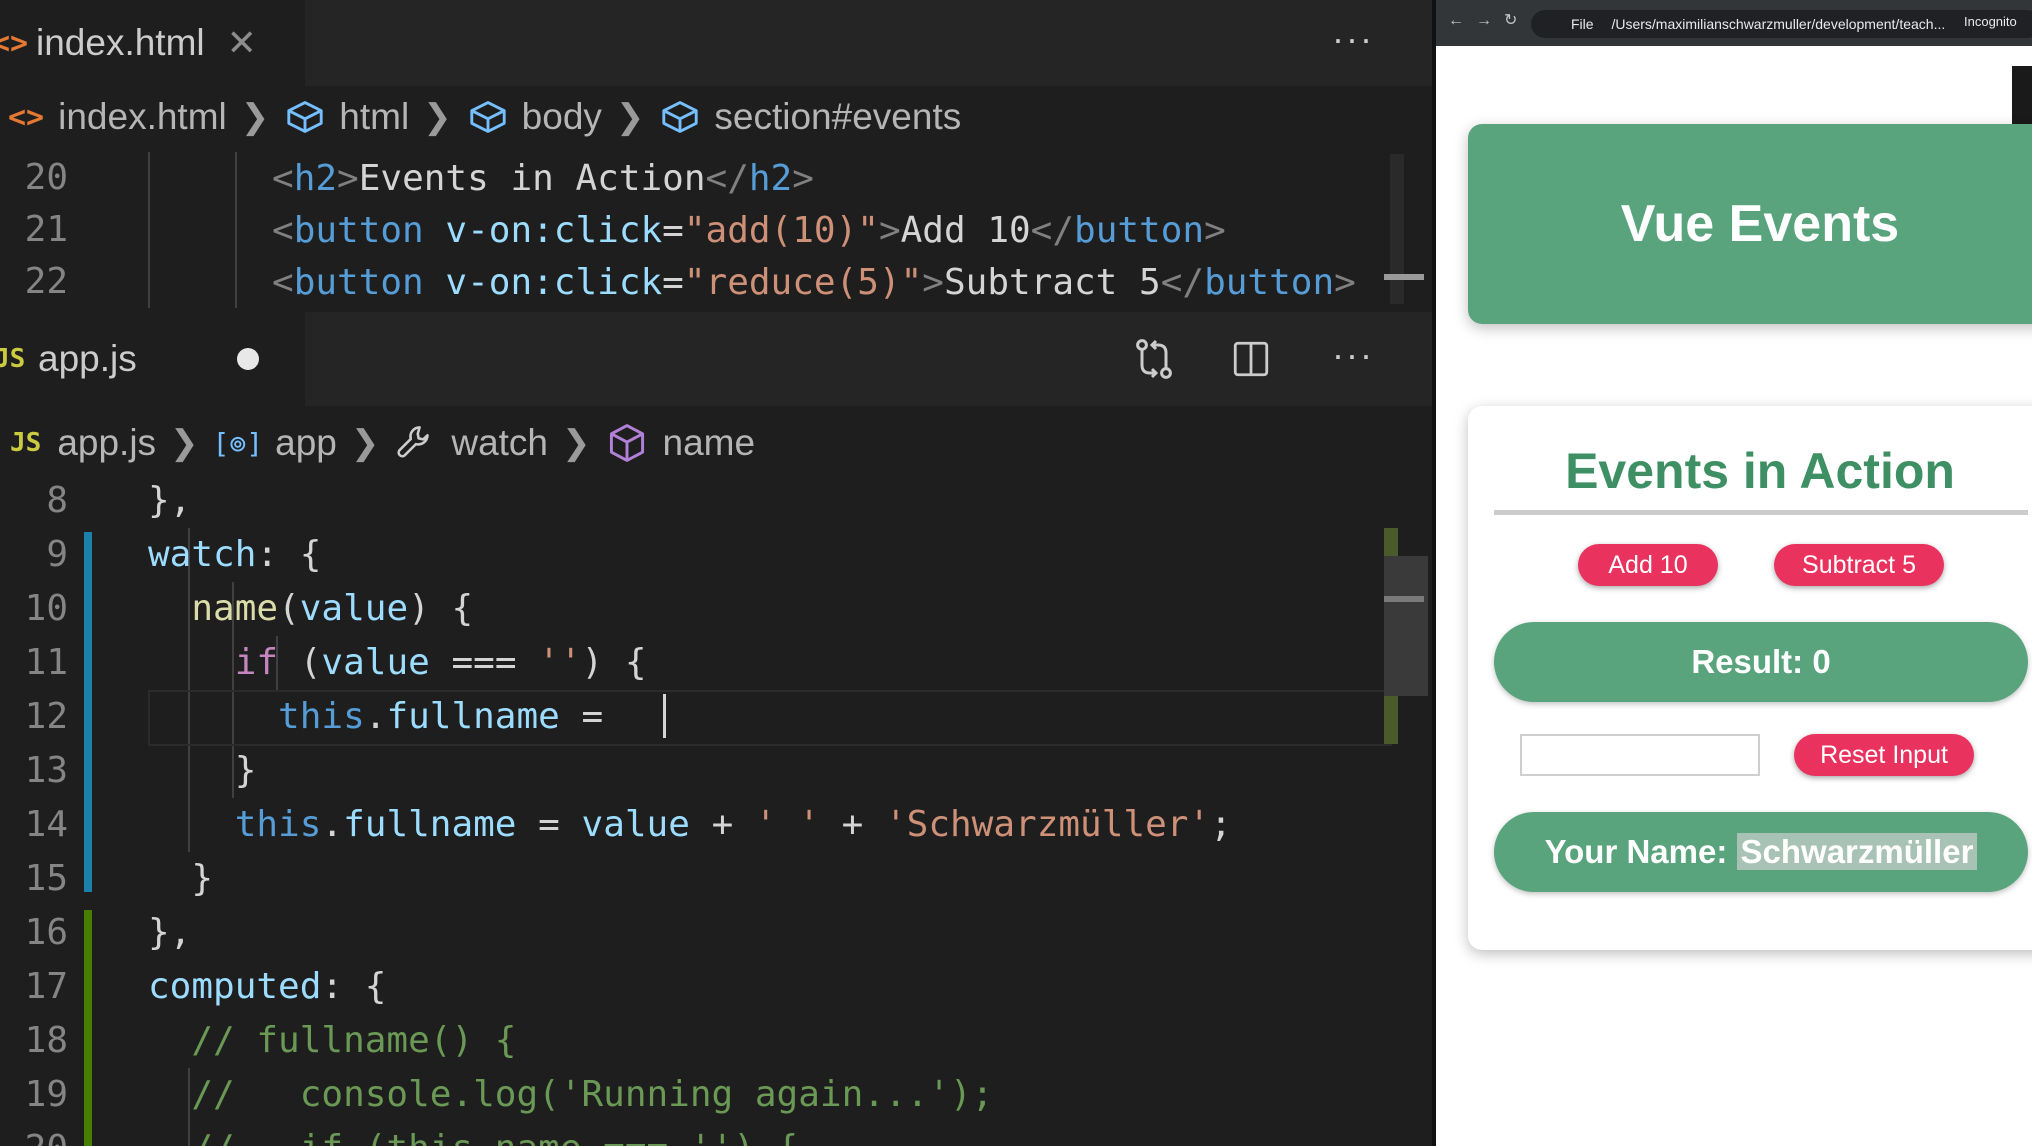 This screenshot has height=1146, width=2032. What do you see at coordinates (106, 443) in the screenshot?
I see `breadcrumb-file: app.js` at bounding box center [106, 443].